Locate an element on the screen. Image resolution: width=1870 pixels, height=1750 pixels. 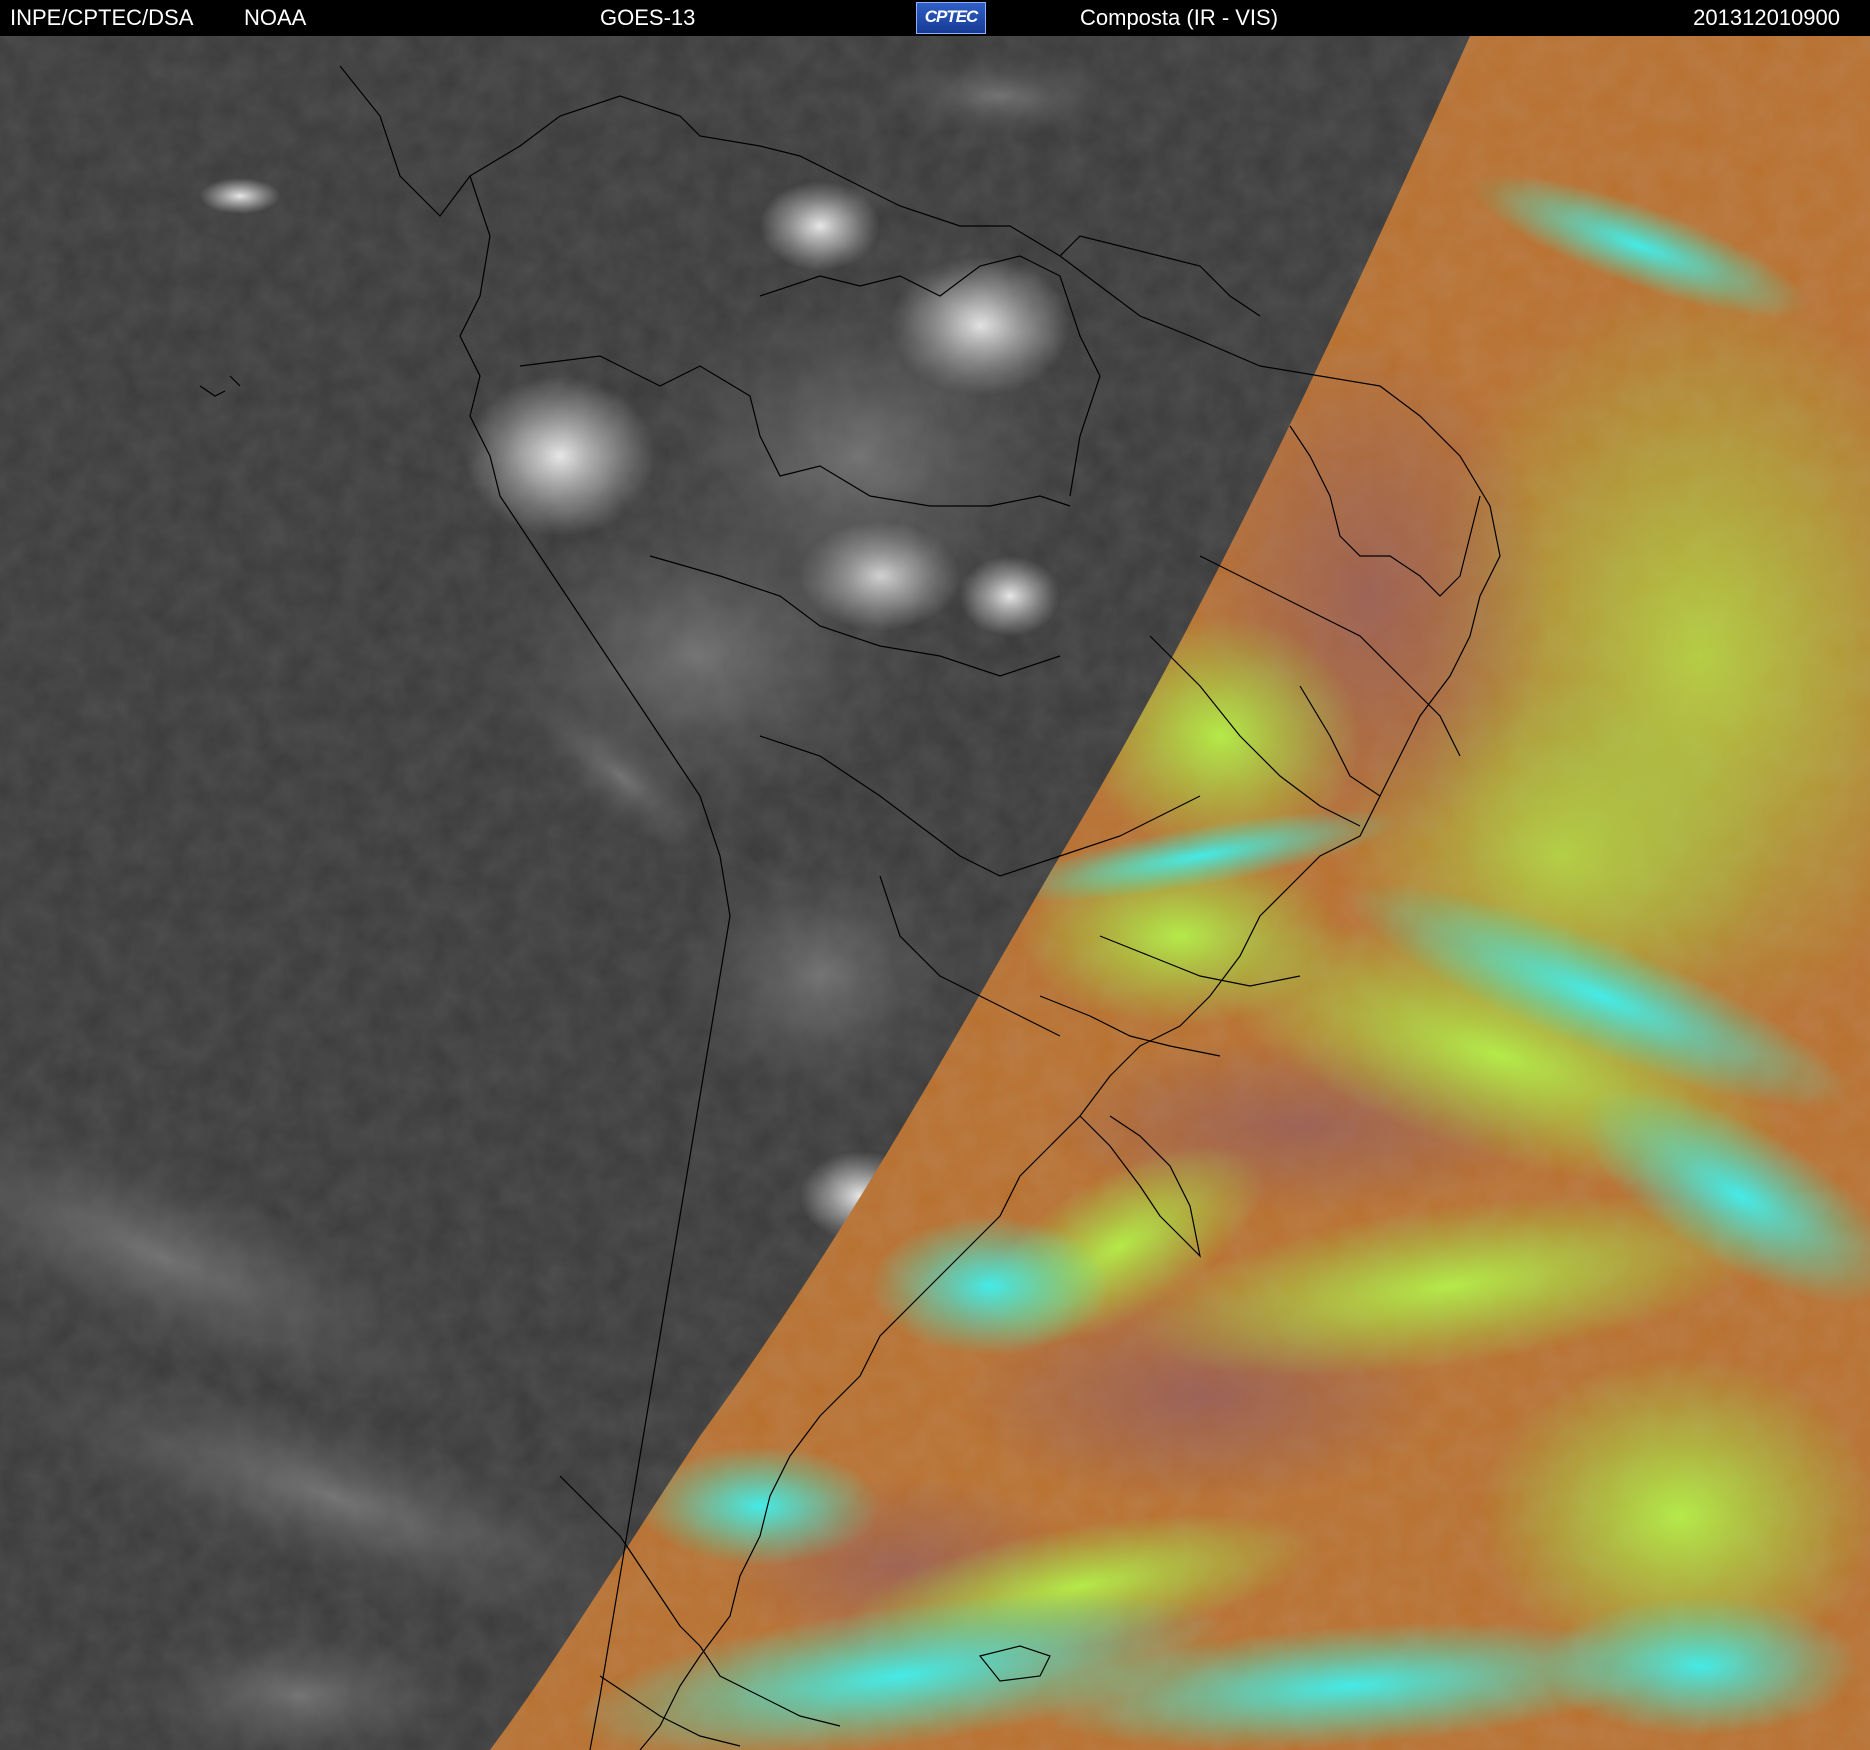
timestamp-label: 201312010900 is located at coordinates (1766, 17).